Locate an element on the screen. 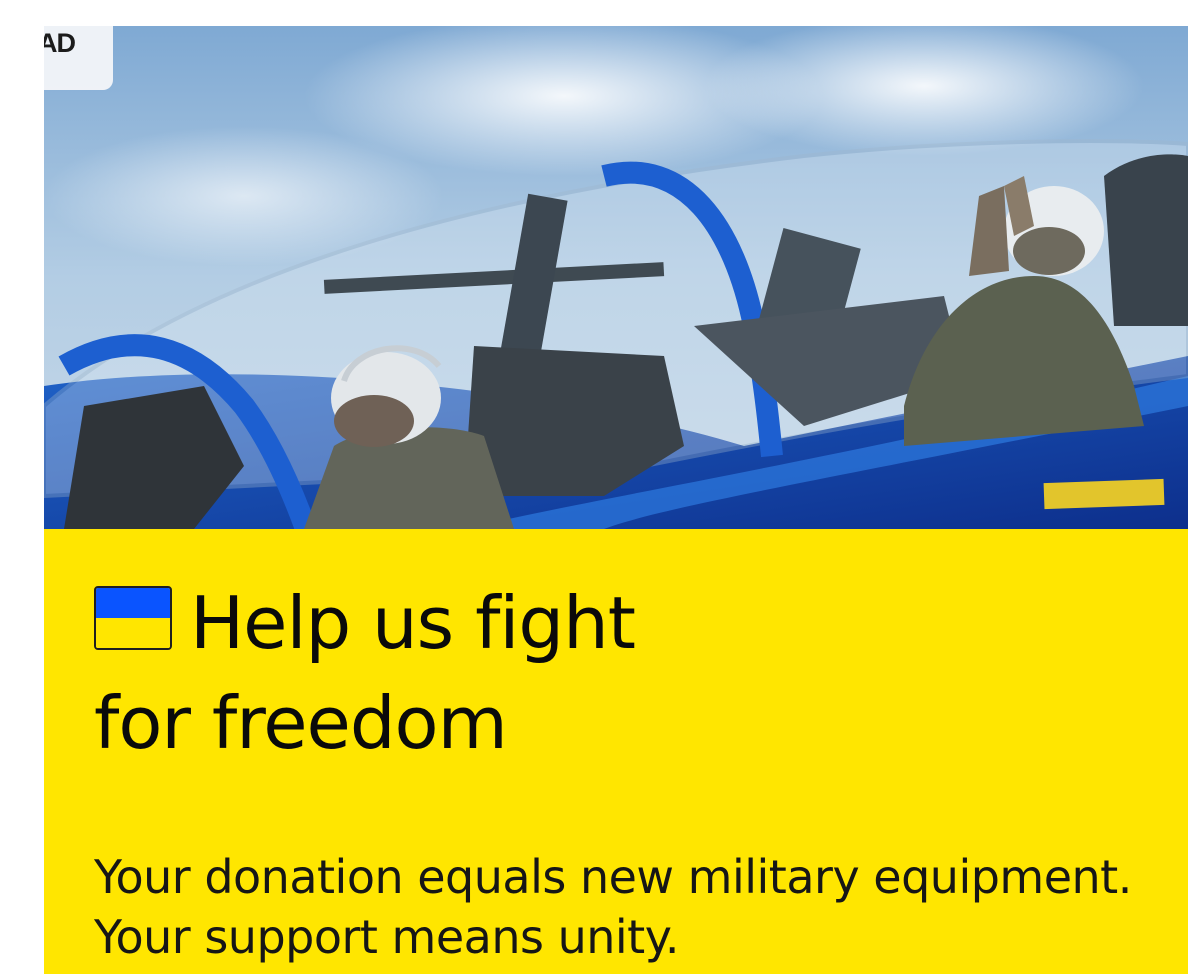  headline-line-1: Help us fight is located at coordinates (413, 623).